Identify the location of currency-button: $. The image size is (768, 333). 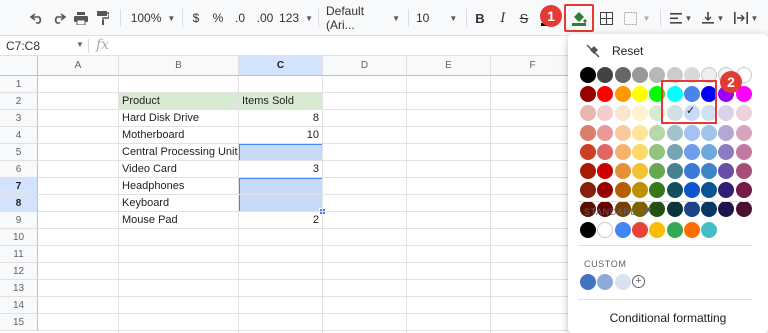
(196, 18).